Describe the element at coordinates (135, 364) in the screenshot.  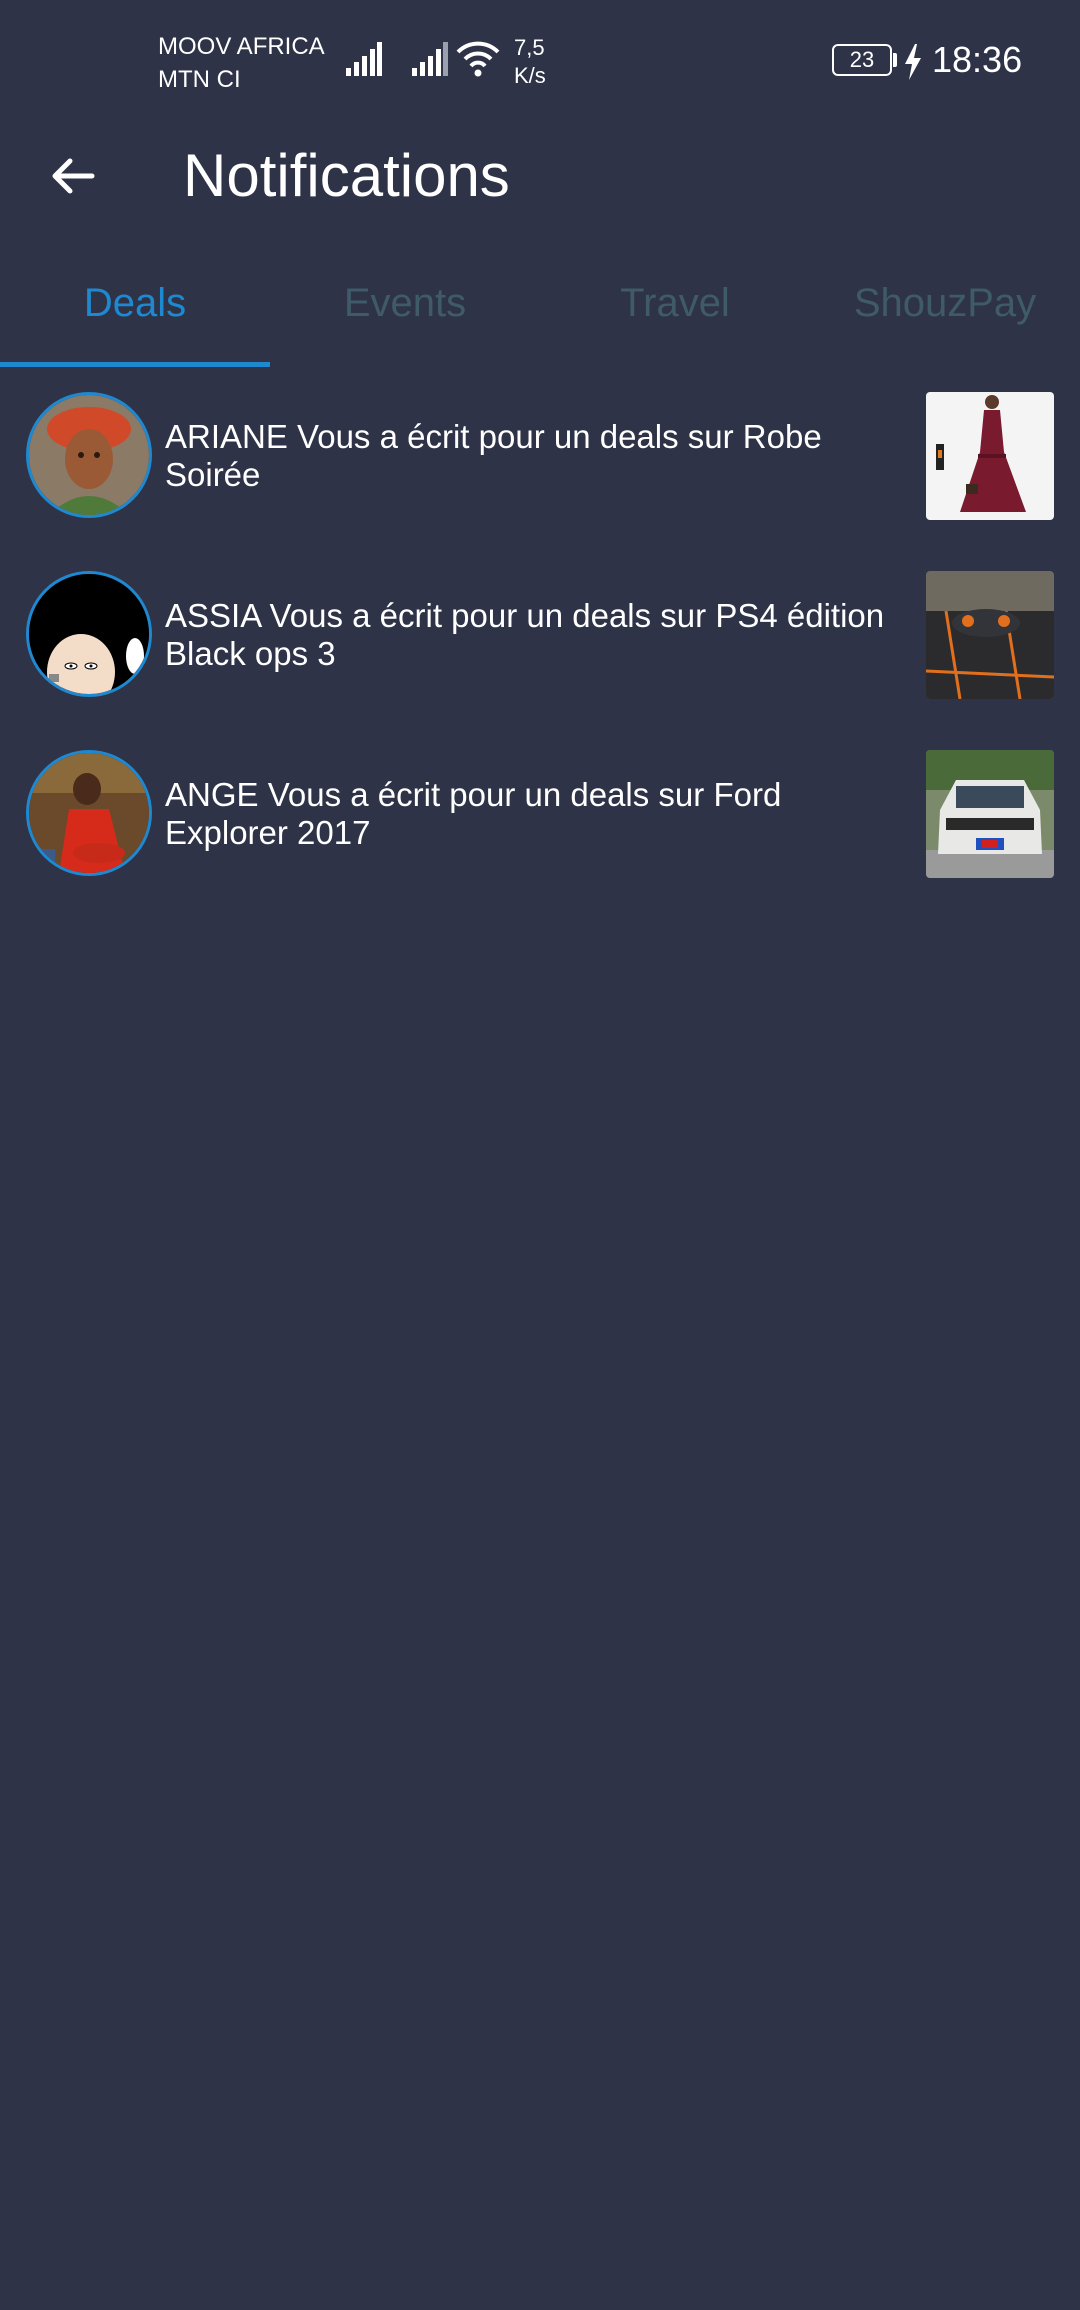
I see `active-tab-indicator` at that location.